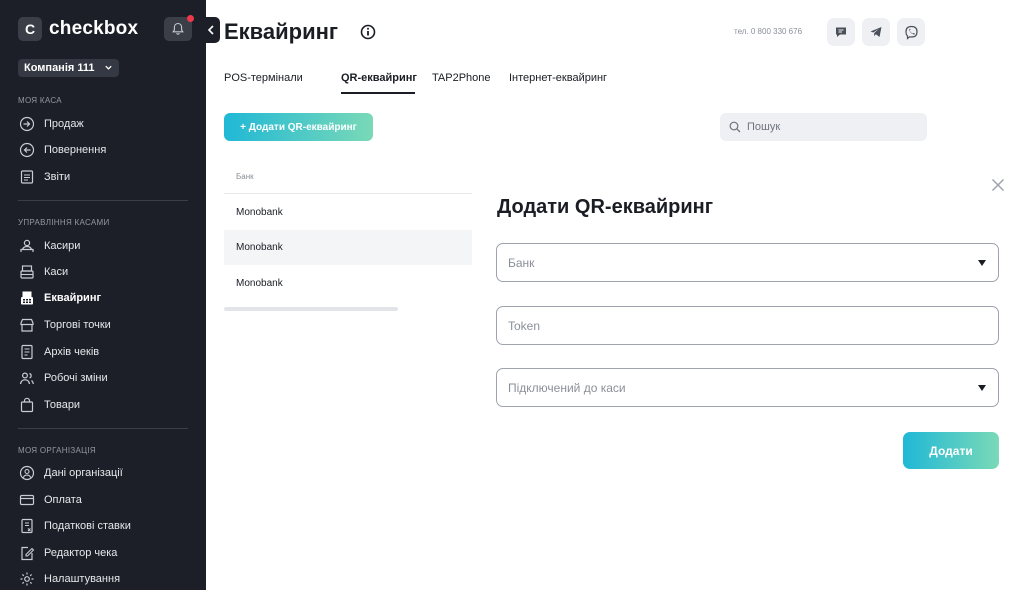 Image resolution: width=1024 pixels, height=590 pixels. I want to click on sidebar-item-receipt-editor: Редактор чека, so click(106, 553).